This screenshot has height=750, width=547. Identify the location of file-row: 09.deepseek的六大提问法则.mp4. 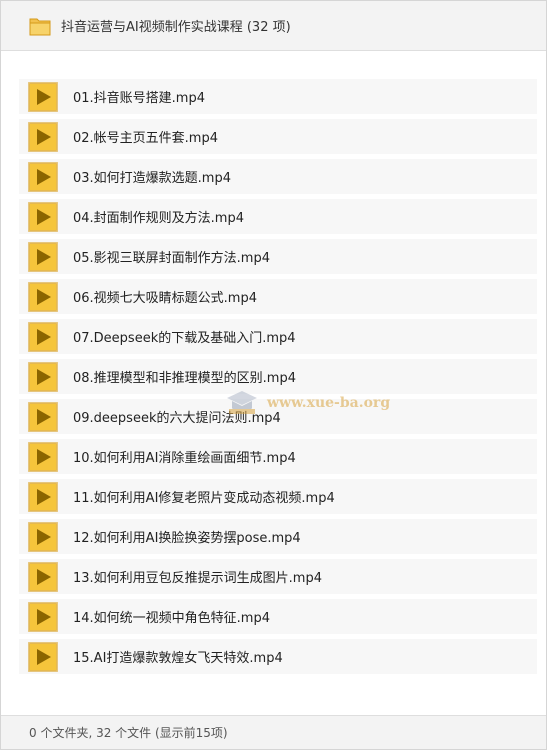
(278, 416).